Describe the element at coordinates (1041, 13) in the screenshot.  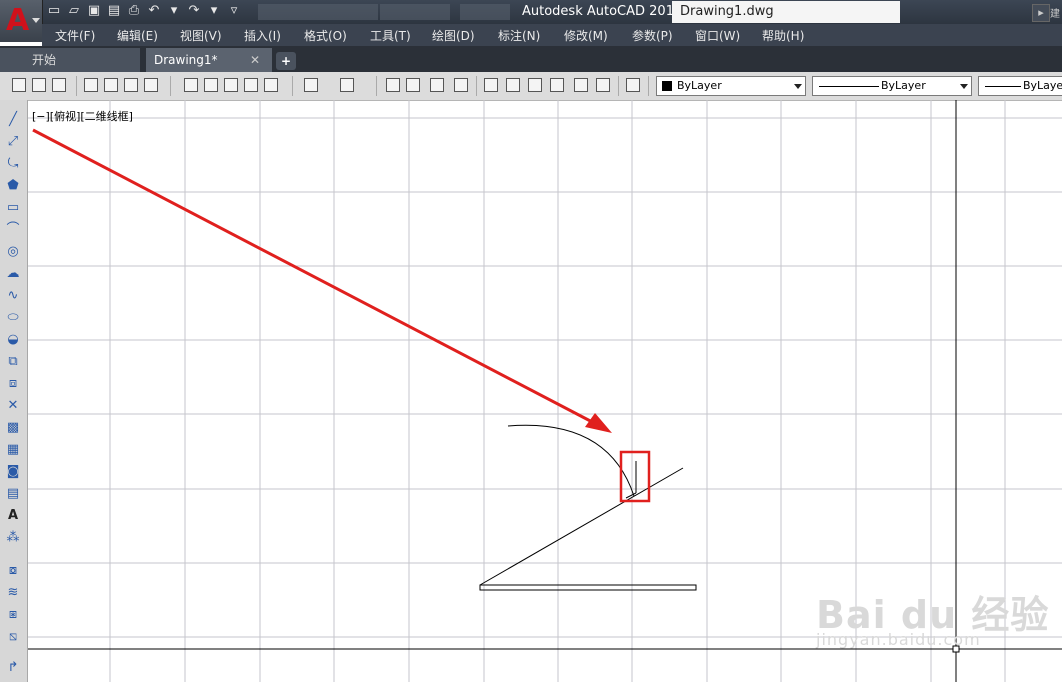
I see `search-expand-icon: ▸` at that location.